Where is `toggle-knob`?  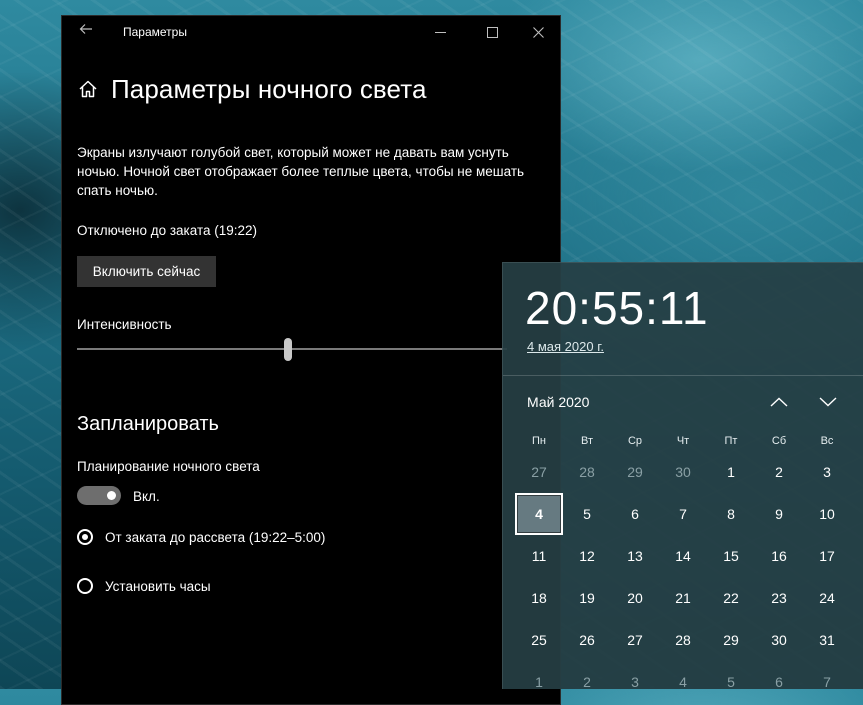 toggle-knob is located at coordinates (111, 495).